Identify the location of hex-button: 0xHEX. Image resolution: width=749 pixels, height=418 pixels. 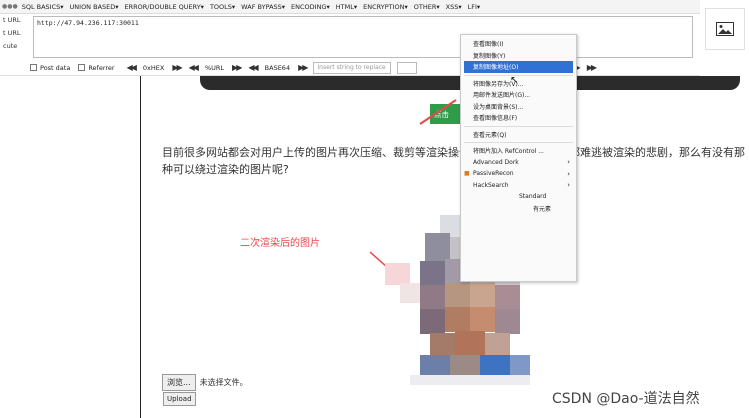
(153, 68).